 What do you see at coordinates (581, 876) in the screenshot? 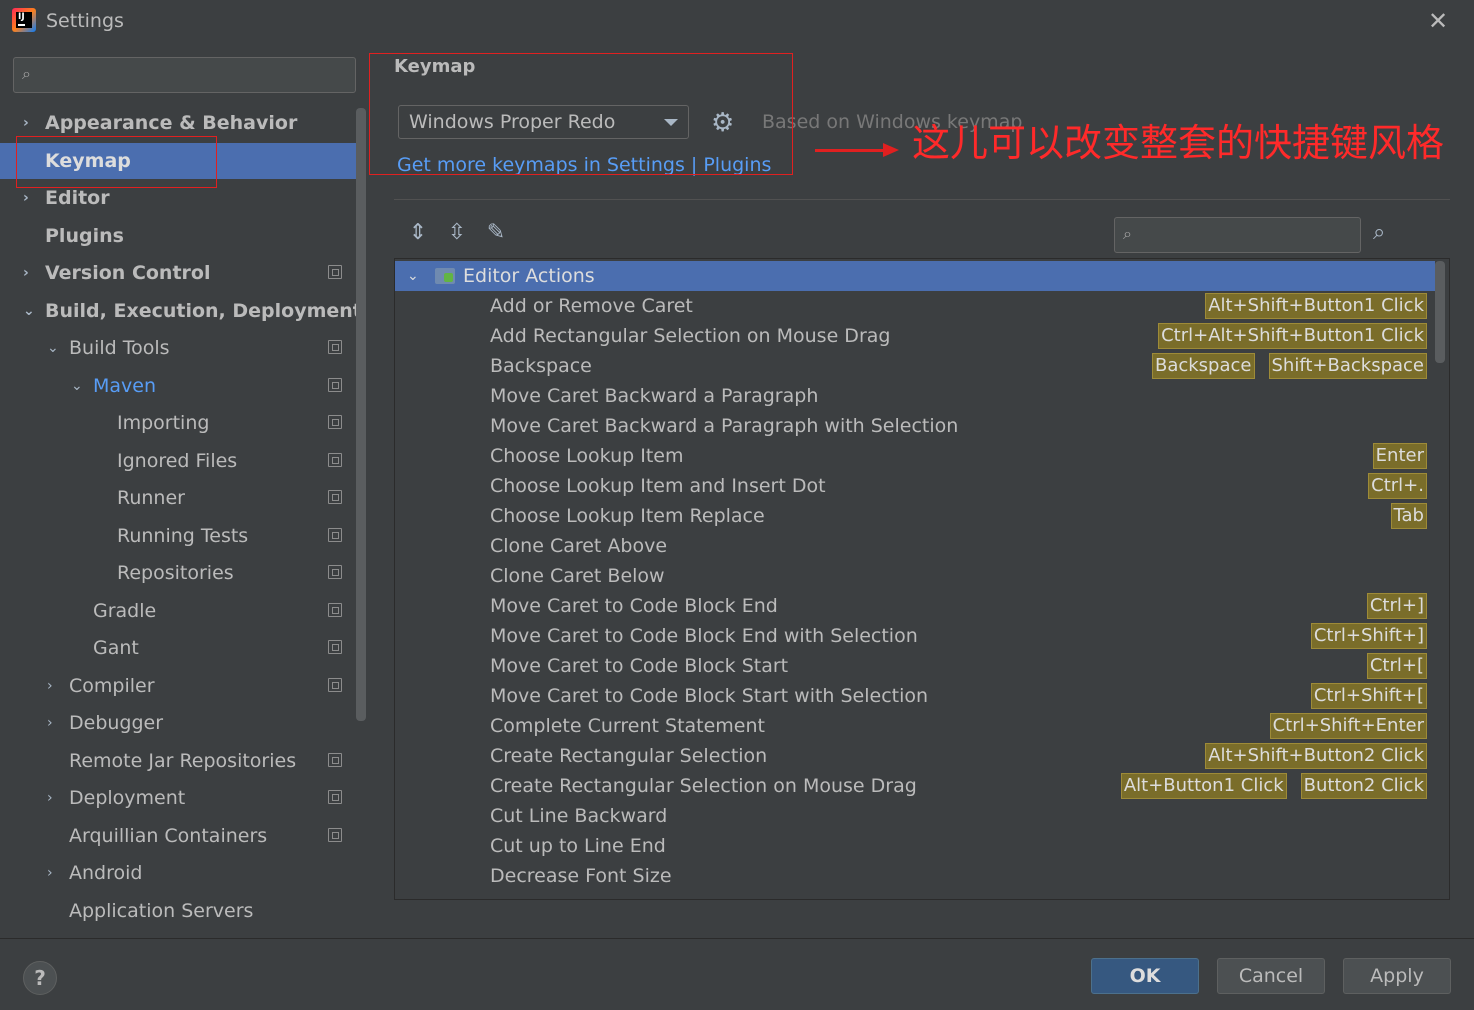
I see `action-name: Decrease Font Size` at bounding box center [581, 876].